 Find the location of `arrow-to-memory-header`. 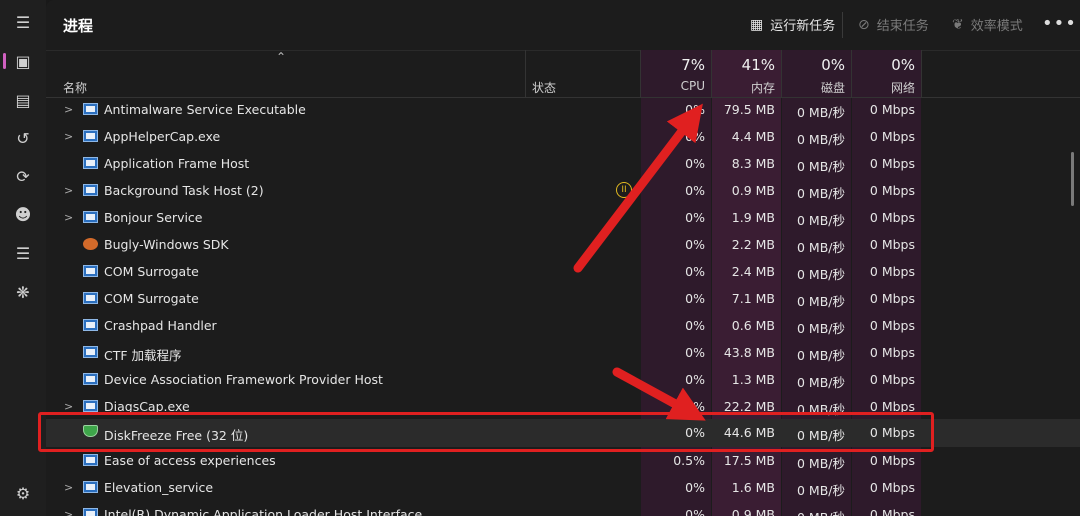

arrow-to-memory-header is located at coordinates (638, 188).